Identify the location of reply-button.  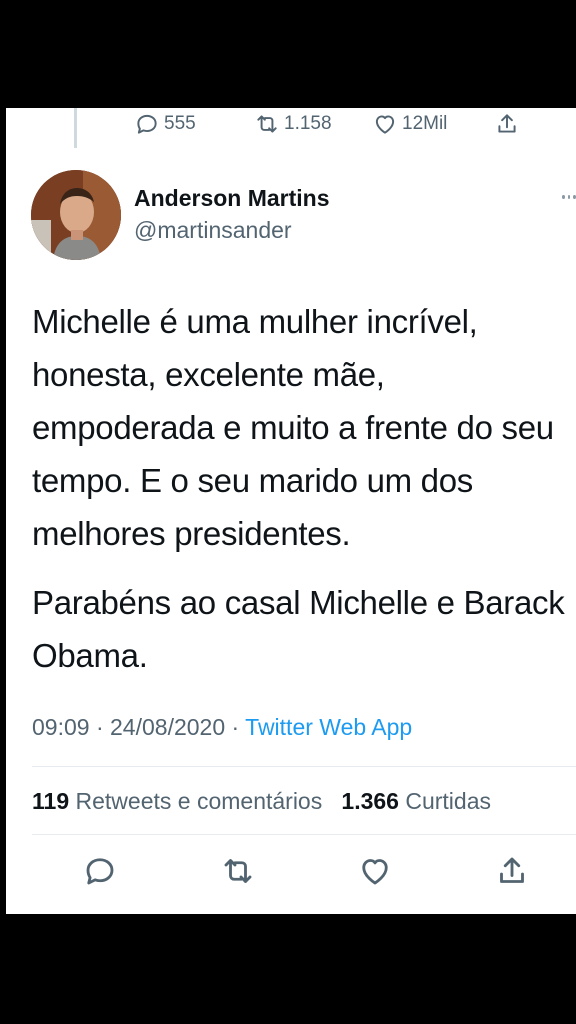
(100, 871).